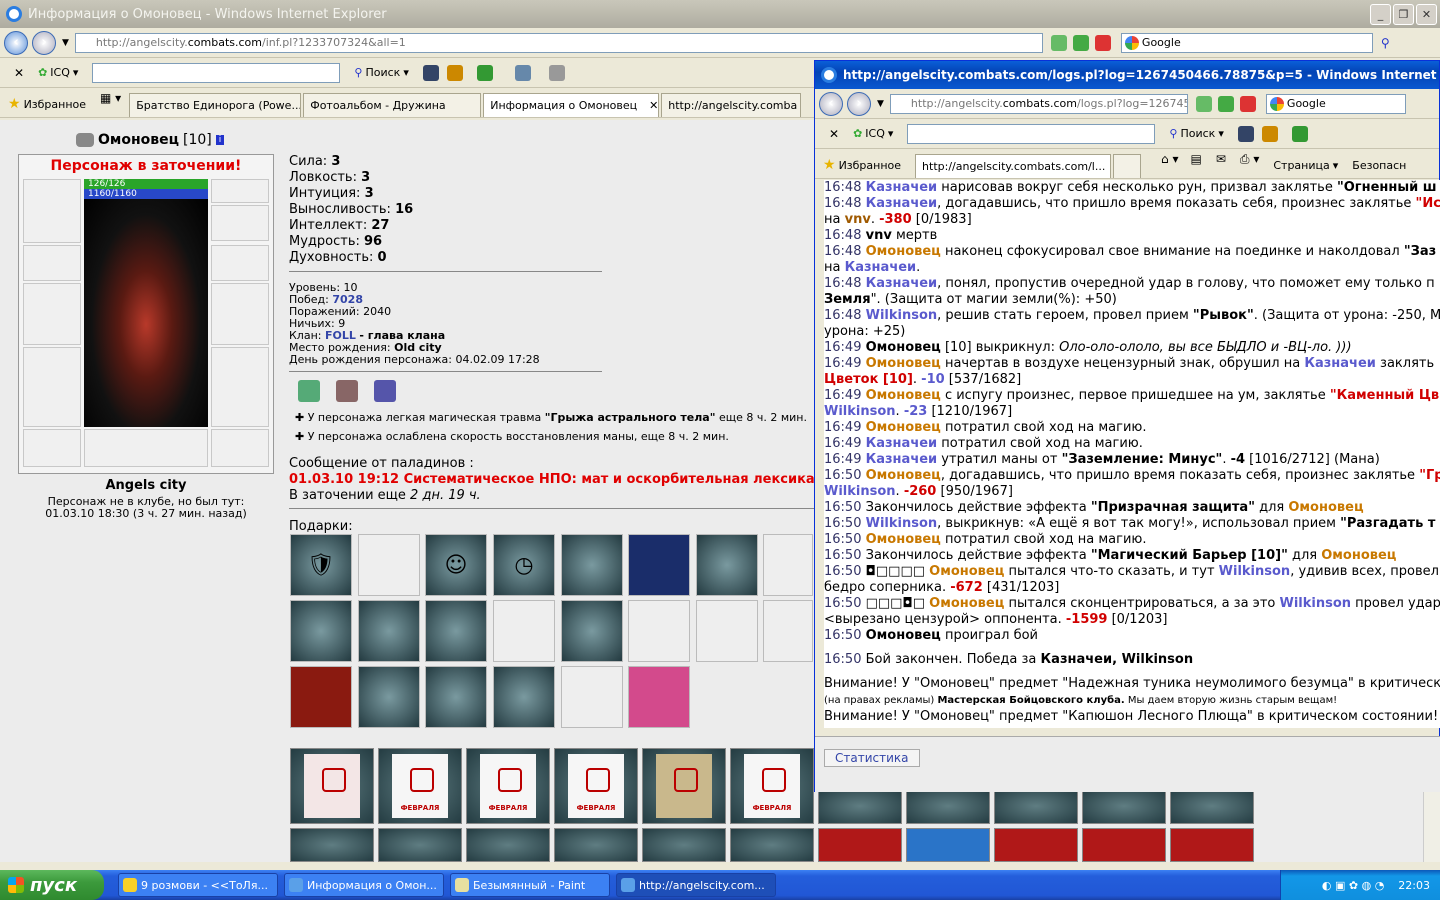 The width and height of the screenshot is (1440, 900). Describe the element at coordinates (389, 697) in the screenshot. I see `gift-tooth` at that location.